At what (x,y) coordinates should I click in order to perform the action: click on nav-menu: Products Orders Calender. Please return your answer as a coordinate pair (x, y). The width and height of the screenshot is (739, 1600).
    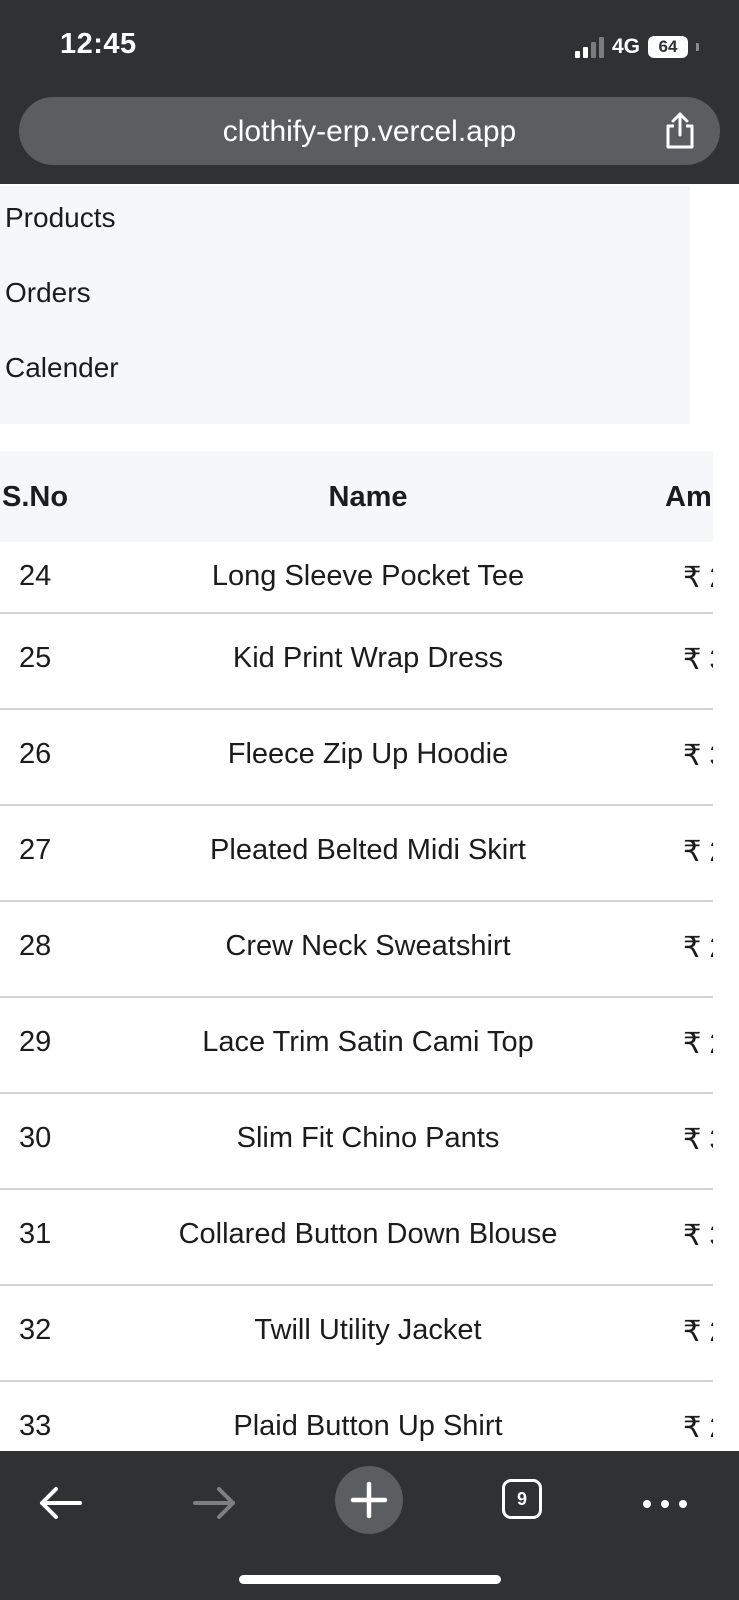
    Looking at the image, I should click on (345, 305).